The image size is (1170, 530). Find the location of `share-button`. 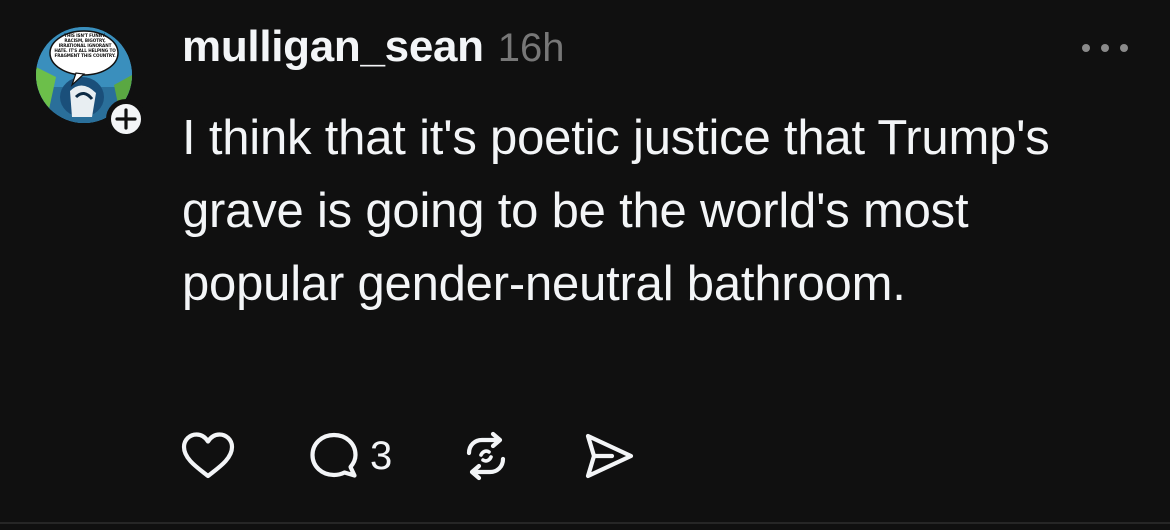

share-button is located at coordinates (609, 456).